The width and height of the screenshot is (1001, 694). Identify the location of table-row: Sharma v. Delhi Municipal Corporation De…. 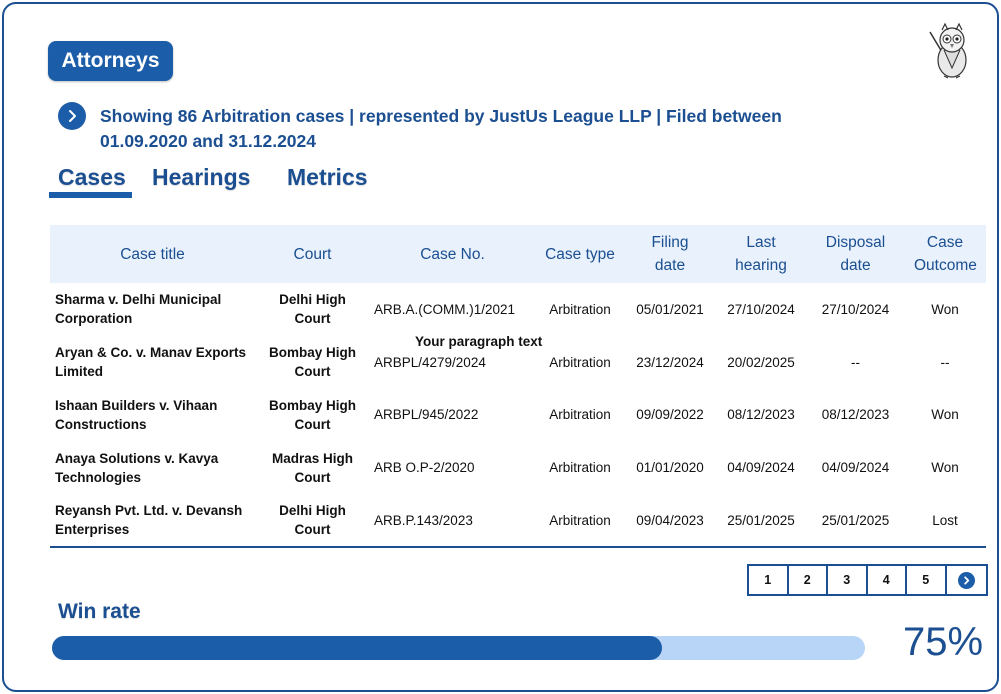
(518, 309).